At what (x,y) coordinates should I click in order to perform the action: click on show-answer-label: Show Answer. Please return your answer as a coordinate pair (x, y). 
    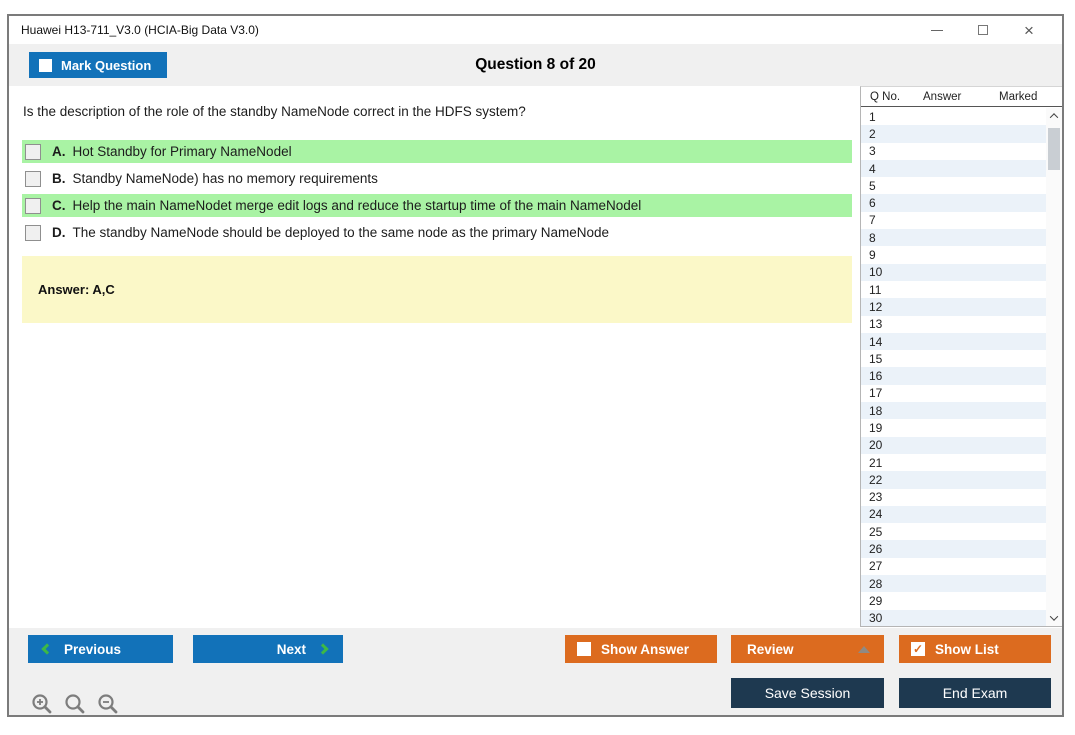
    Looking at the image, I should click on (645, 649).